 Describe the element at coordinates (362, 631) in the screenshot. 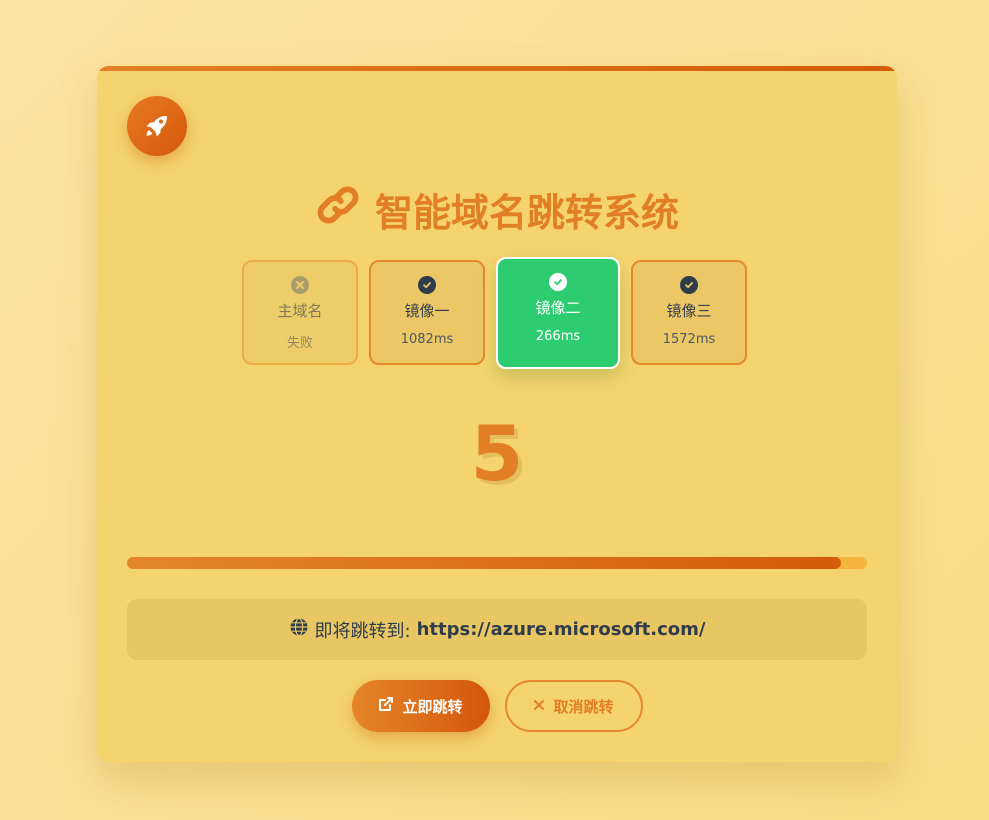

I see `redirect-label: 即将跳转到:` at that location.